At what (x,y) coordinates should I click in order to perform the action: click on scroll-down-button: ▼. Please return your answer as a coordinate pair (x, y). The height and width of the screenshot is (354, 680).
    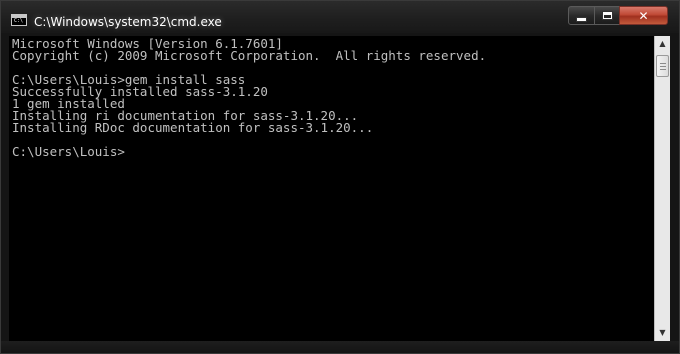
    Looking at the image, I should click on (662, 333).